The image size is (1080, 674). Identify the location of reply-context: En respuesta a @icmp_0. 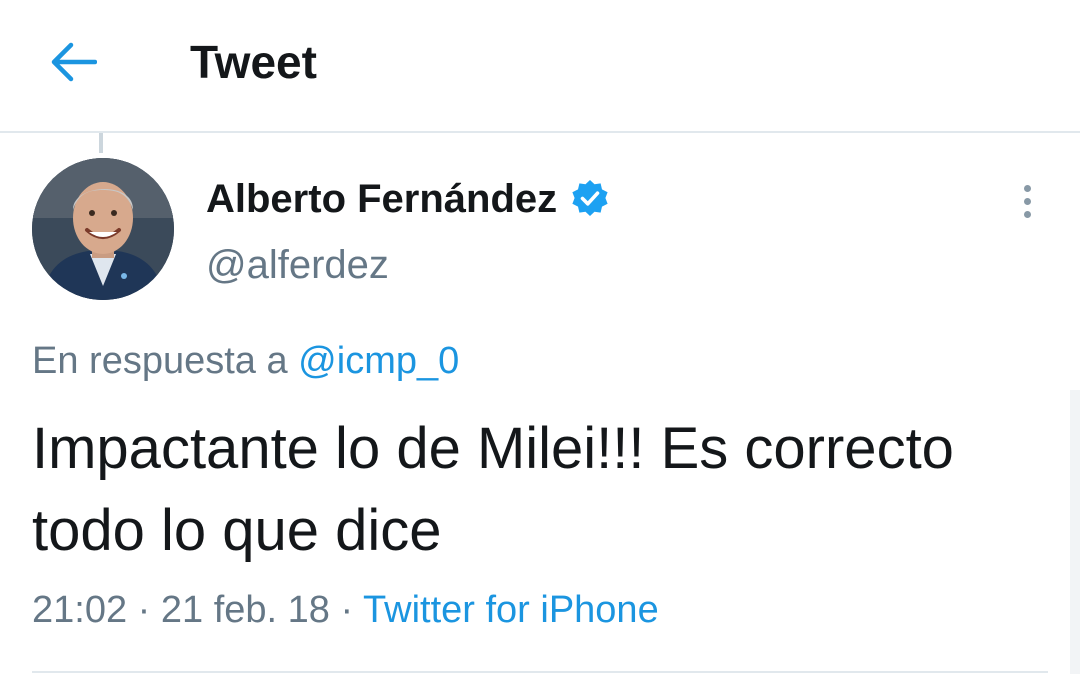
(245, 361).